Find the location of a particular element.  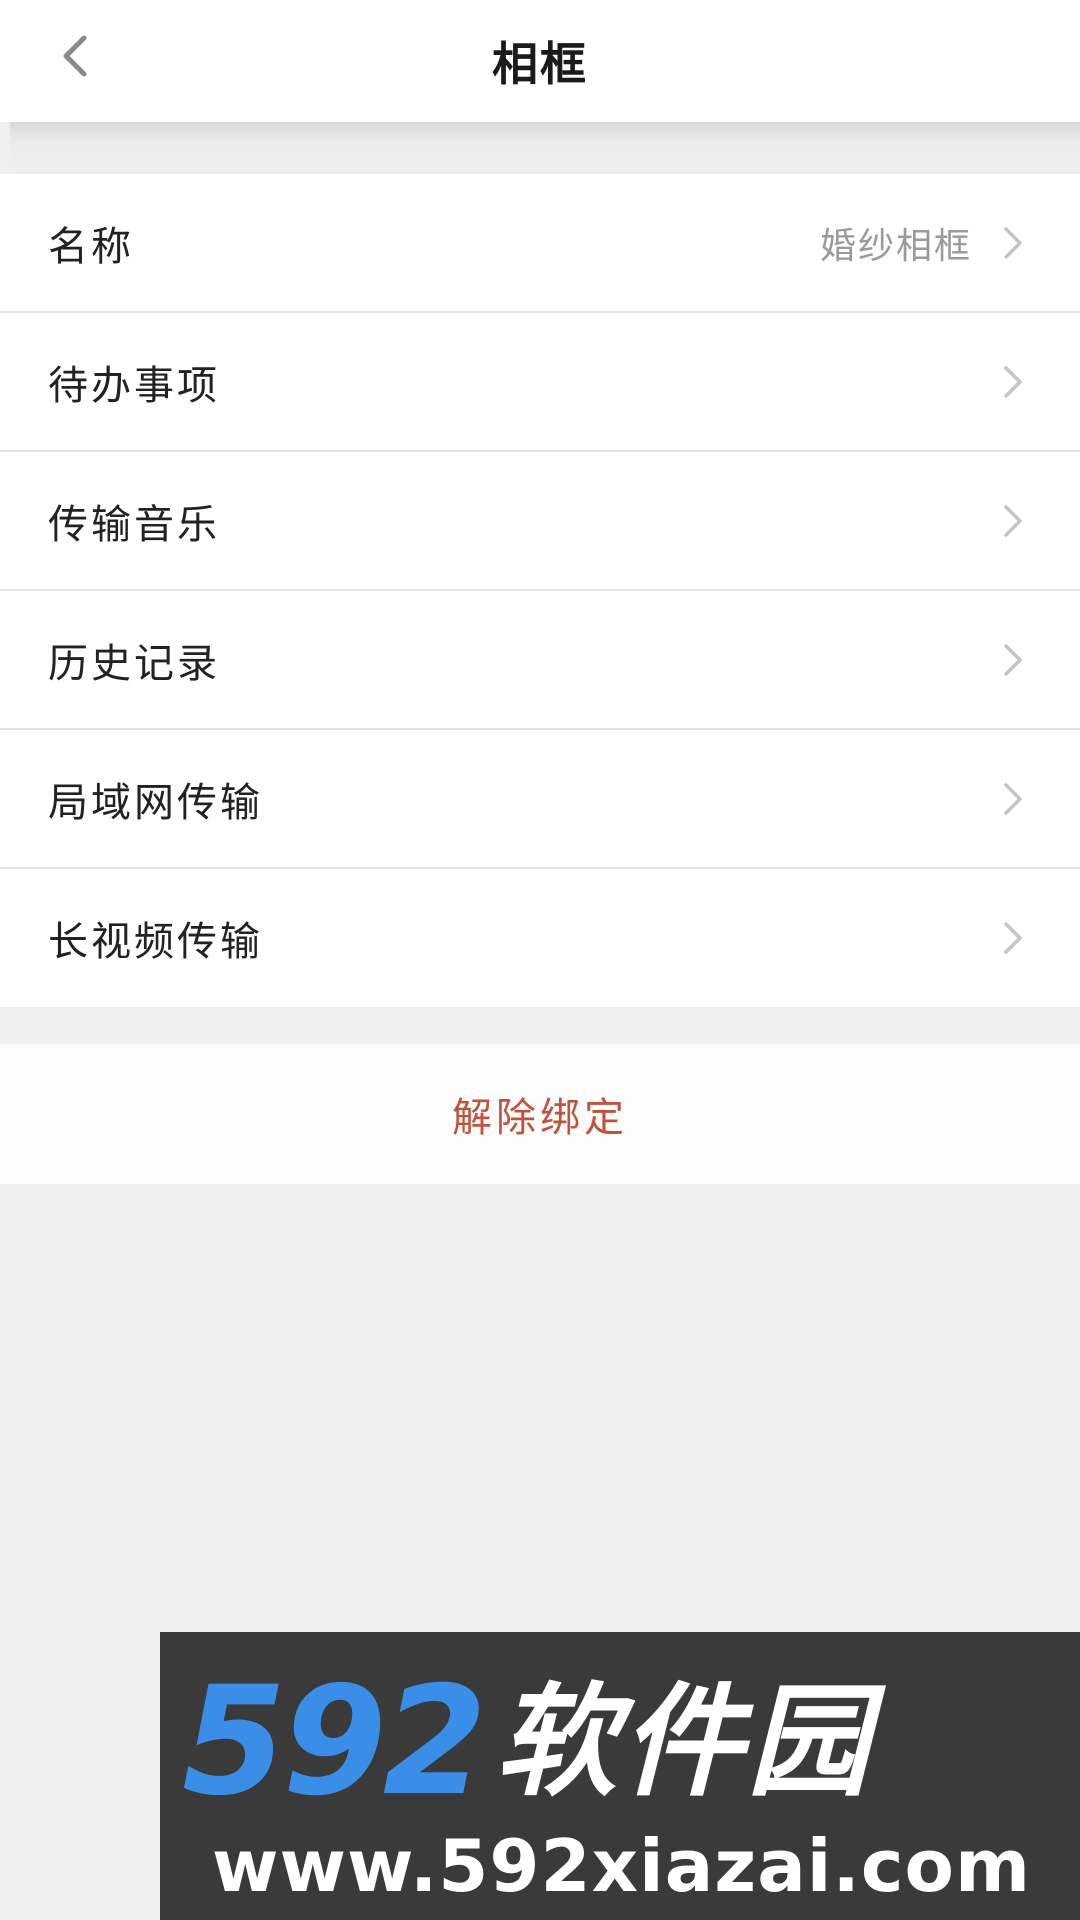

nav-bar: 相框 is located at coordinates (540, 61).